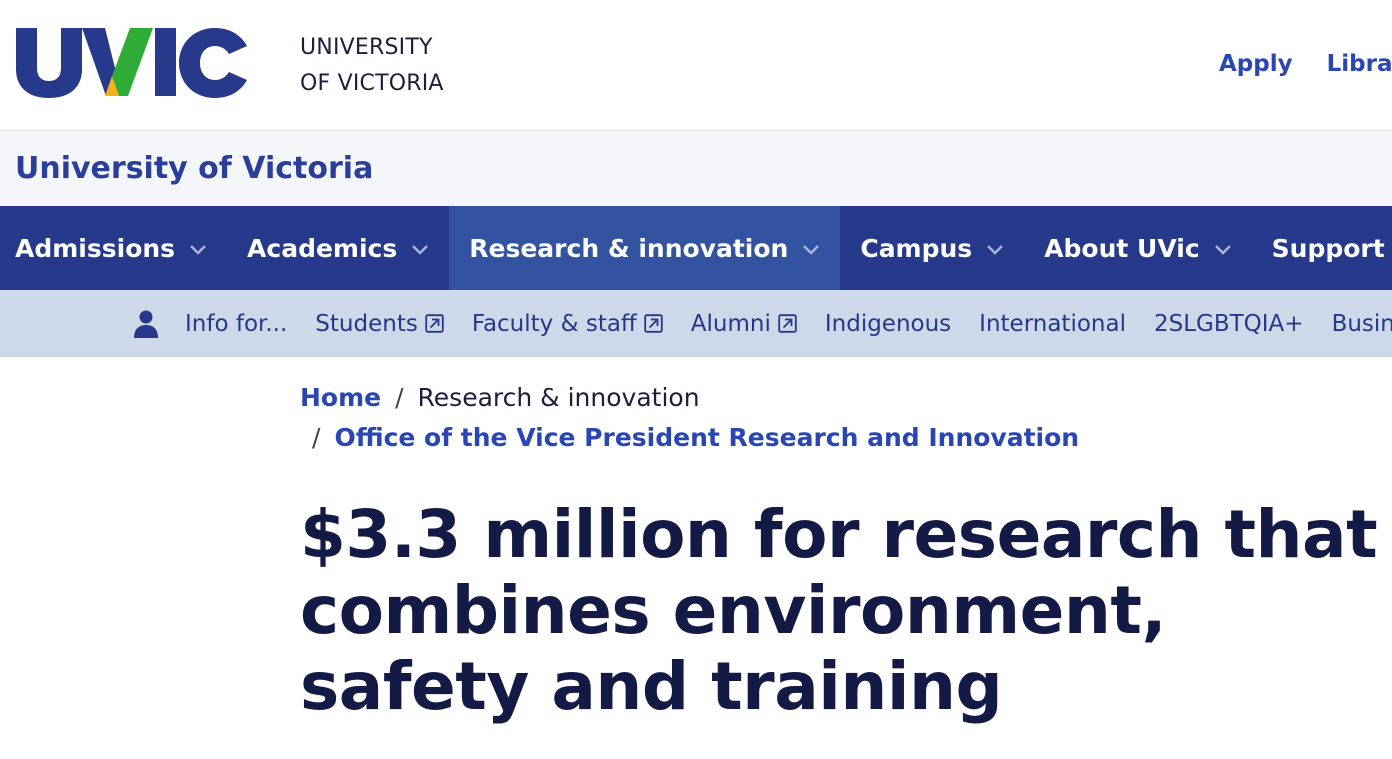 The width and height of the screenshot is (1392, 759). Describe the element at coordinates (322, 248) in the screenshot. I see `nav-label: Academics` at that location.